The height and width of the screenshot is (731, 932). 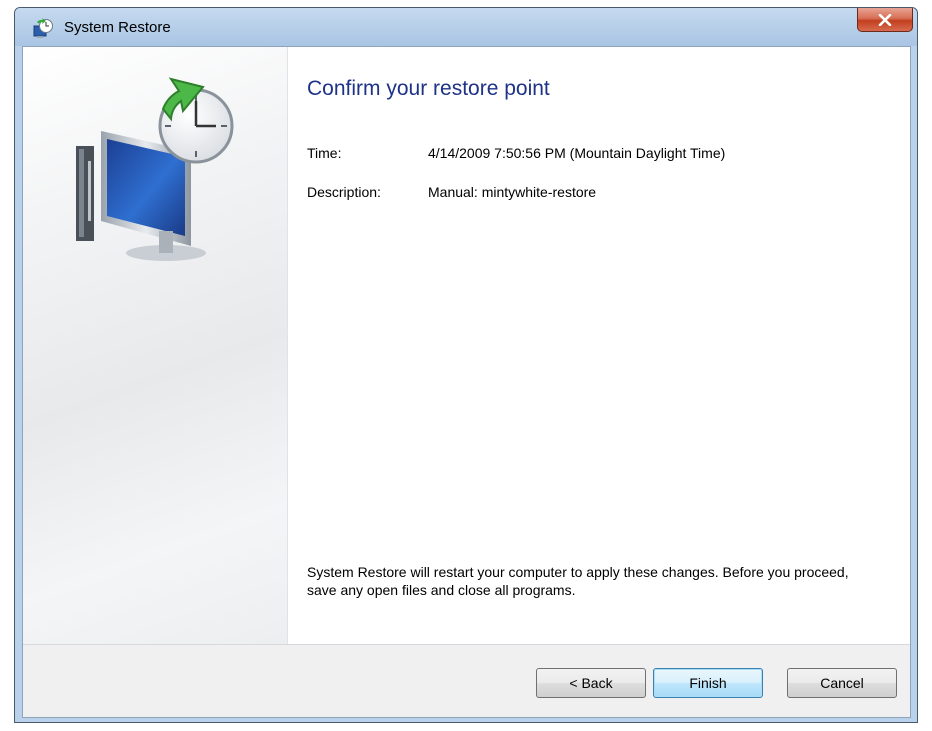 What do you see at coordinates (591, 683) in the screenshot?
I see `back-button: < Back` at bounding box center [591, 683].